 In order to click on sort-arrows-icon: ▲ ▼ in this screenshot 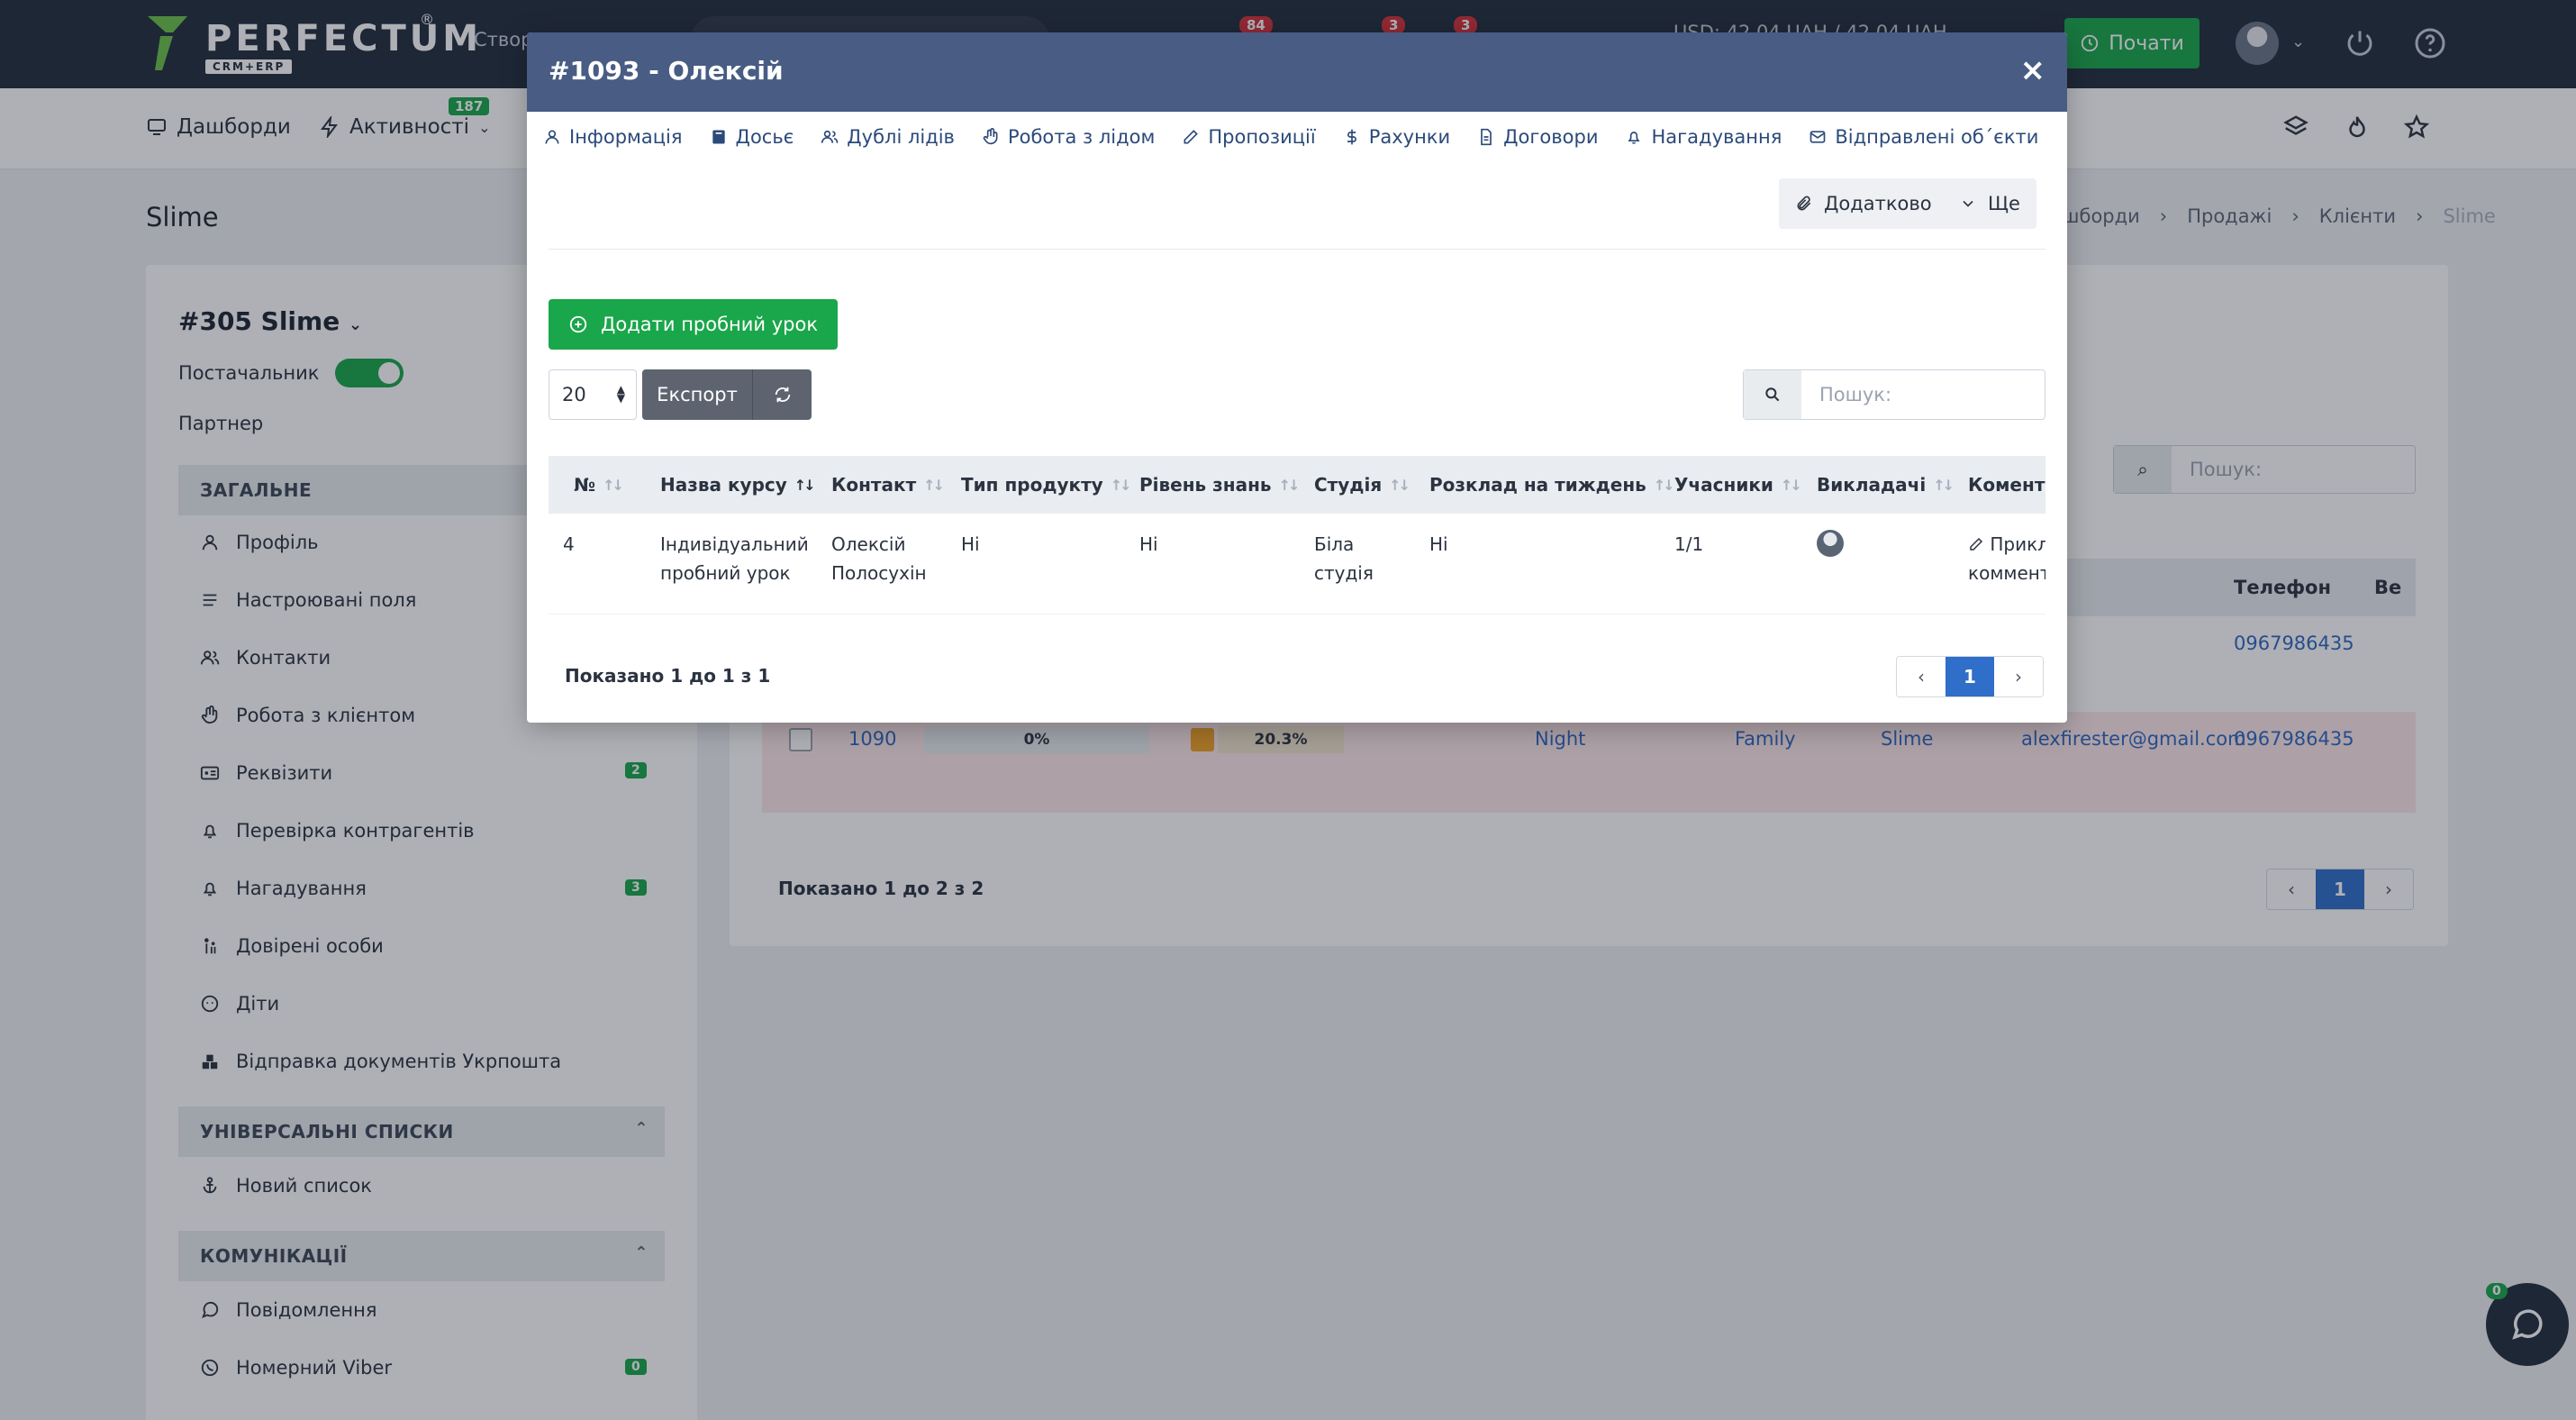, I will do `click(620, 394)`.